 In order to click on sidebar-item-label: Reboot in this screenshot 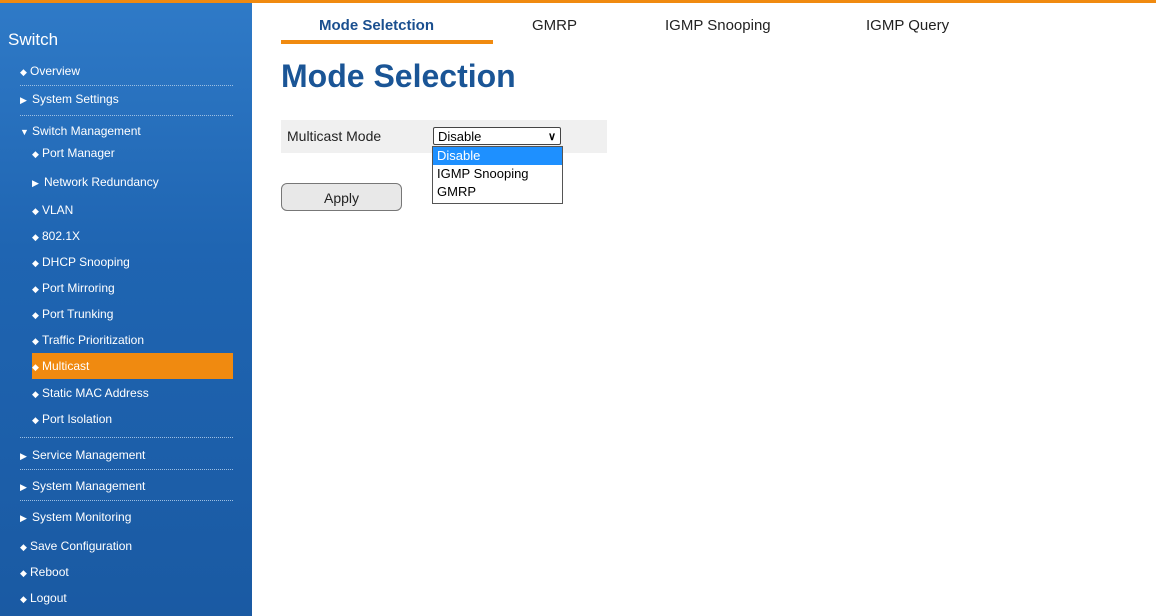, I will do `click(49, 572)`.